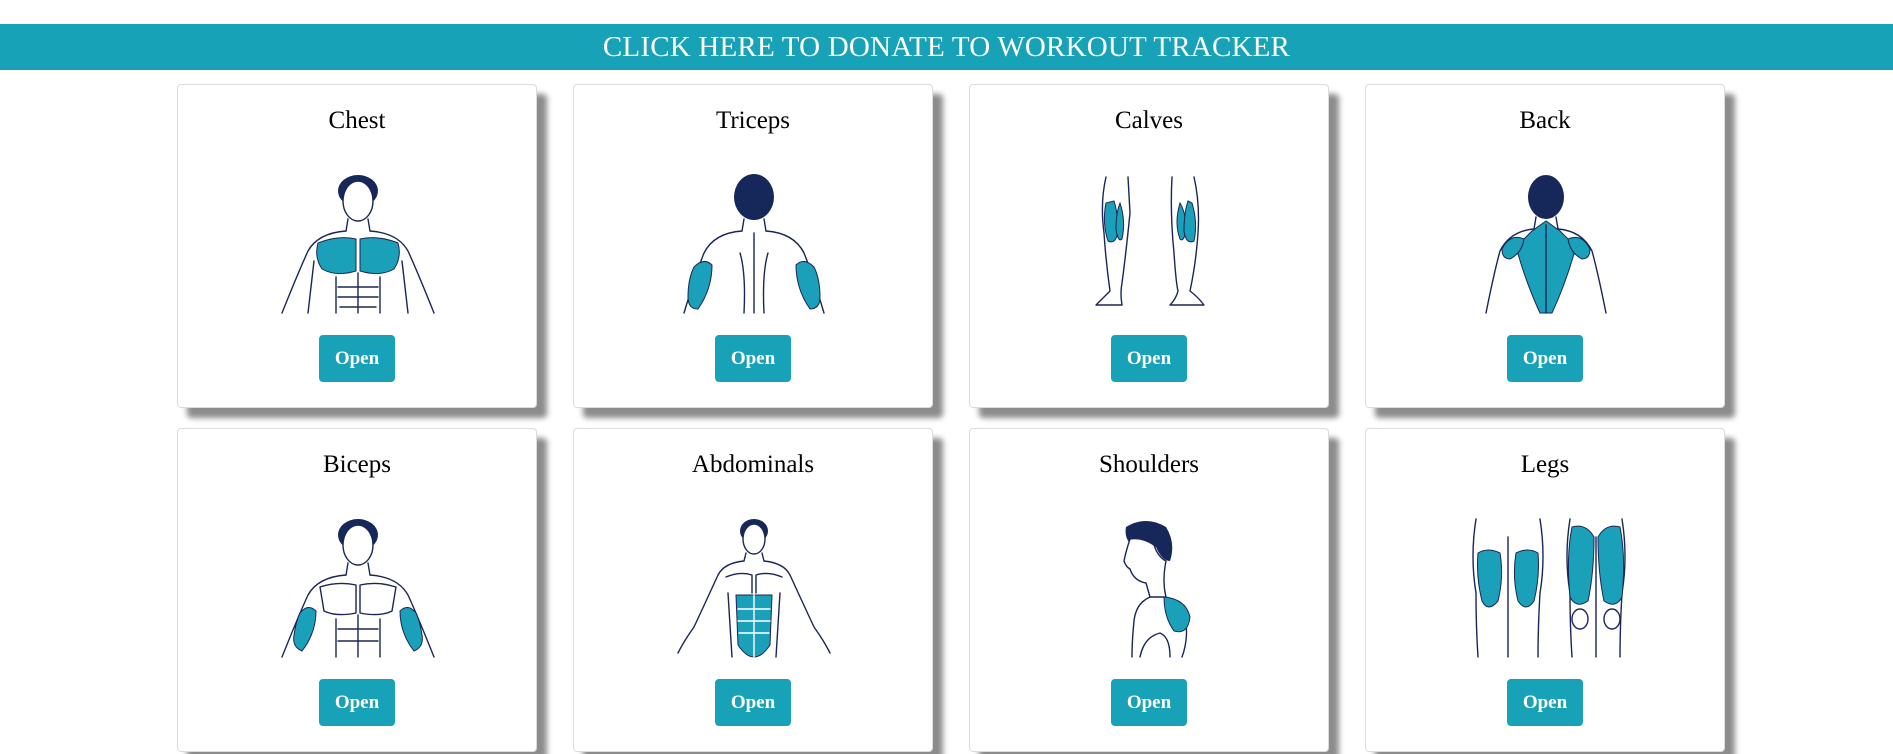  Describe the element at coordinates (1149, 120) in the screenshot. I see `card-title: Calves` at that location.